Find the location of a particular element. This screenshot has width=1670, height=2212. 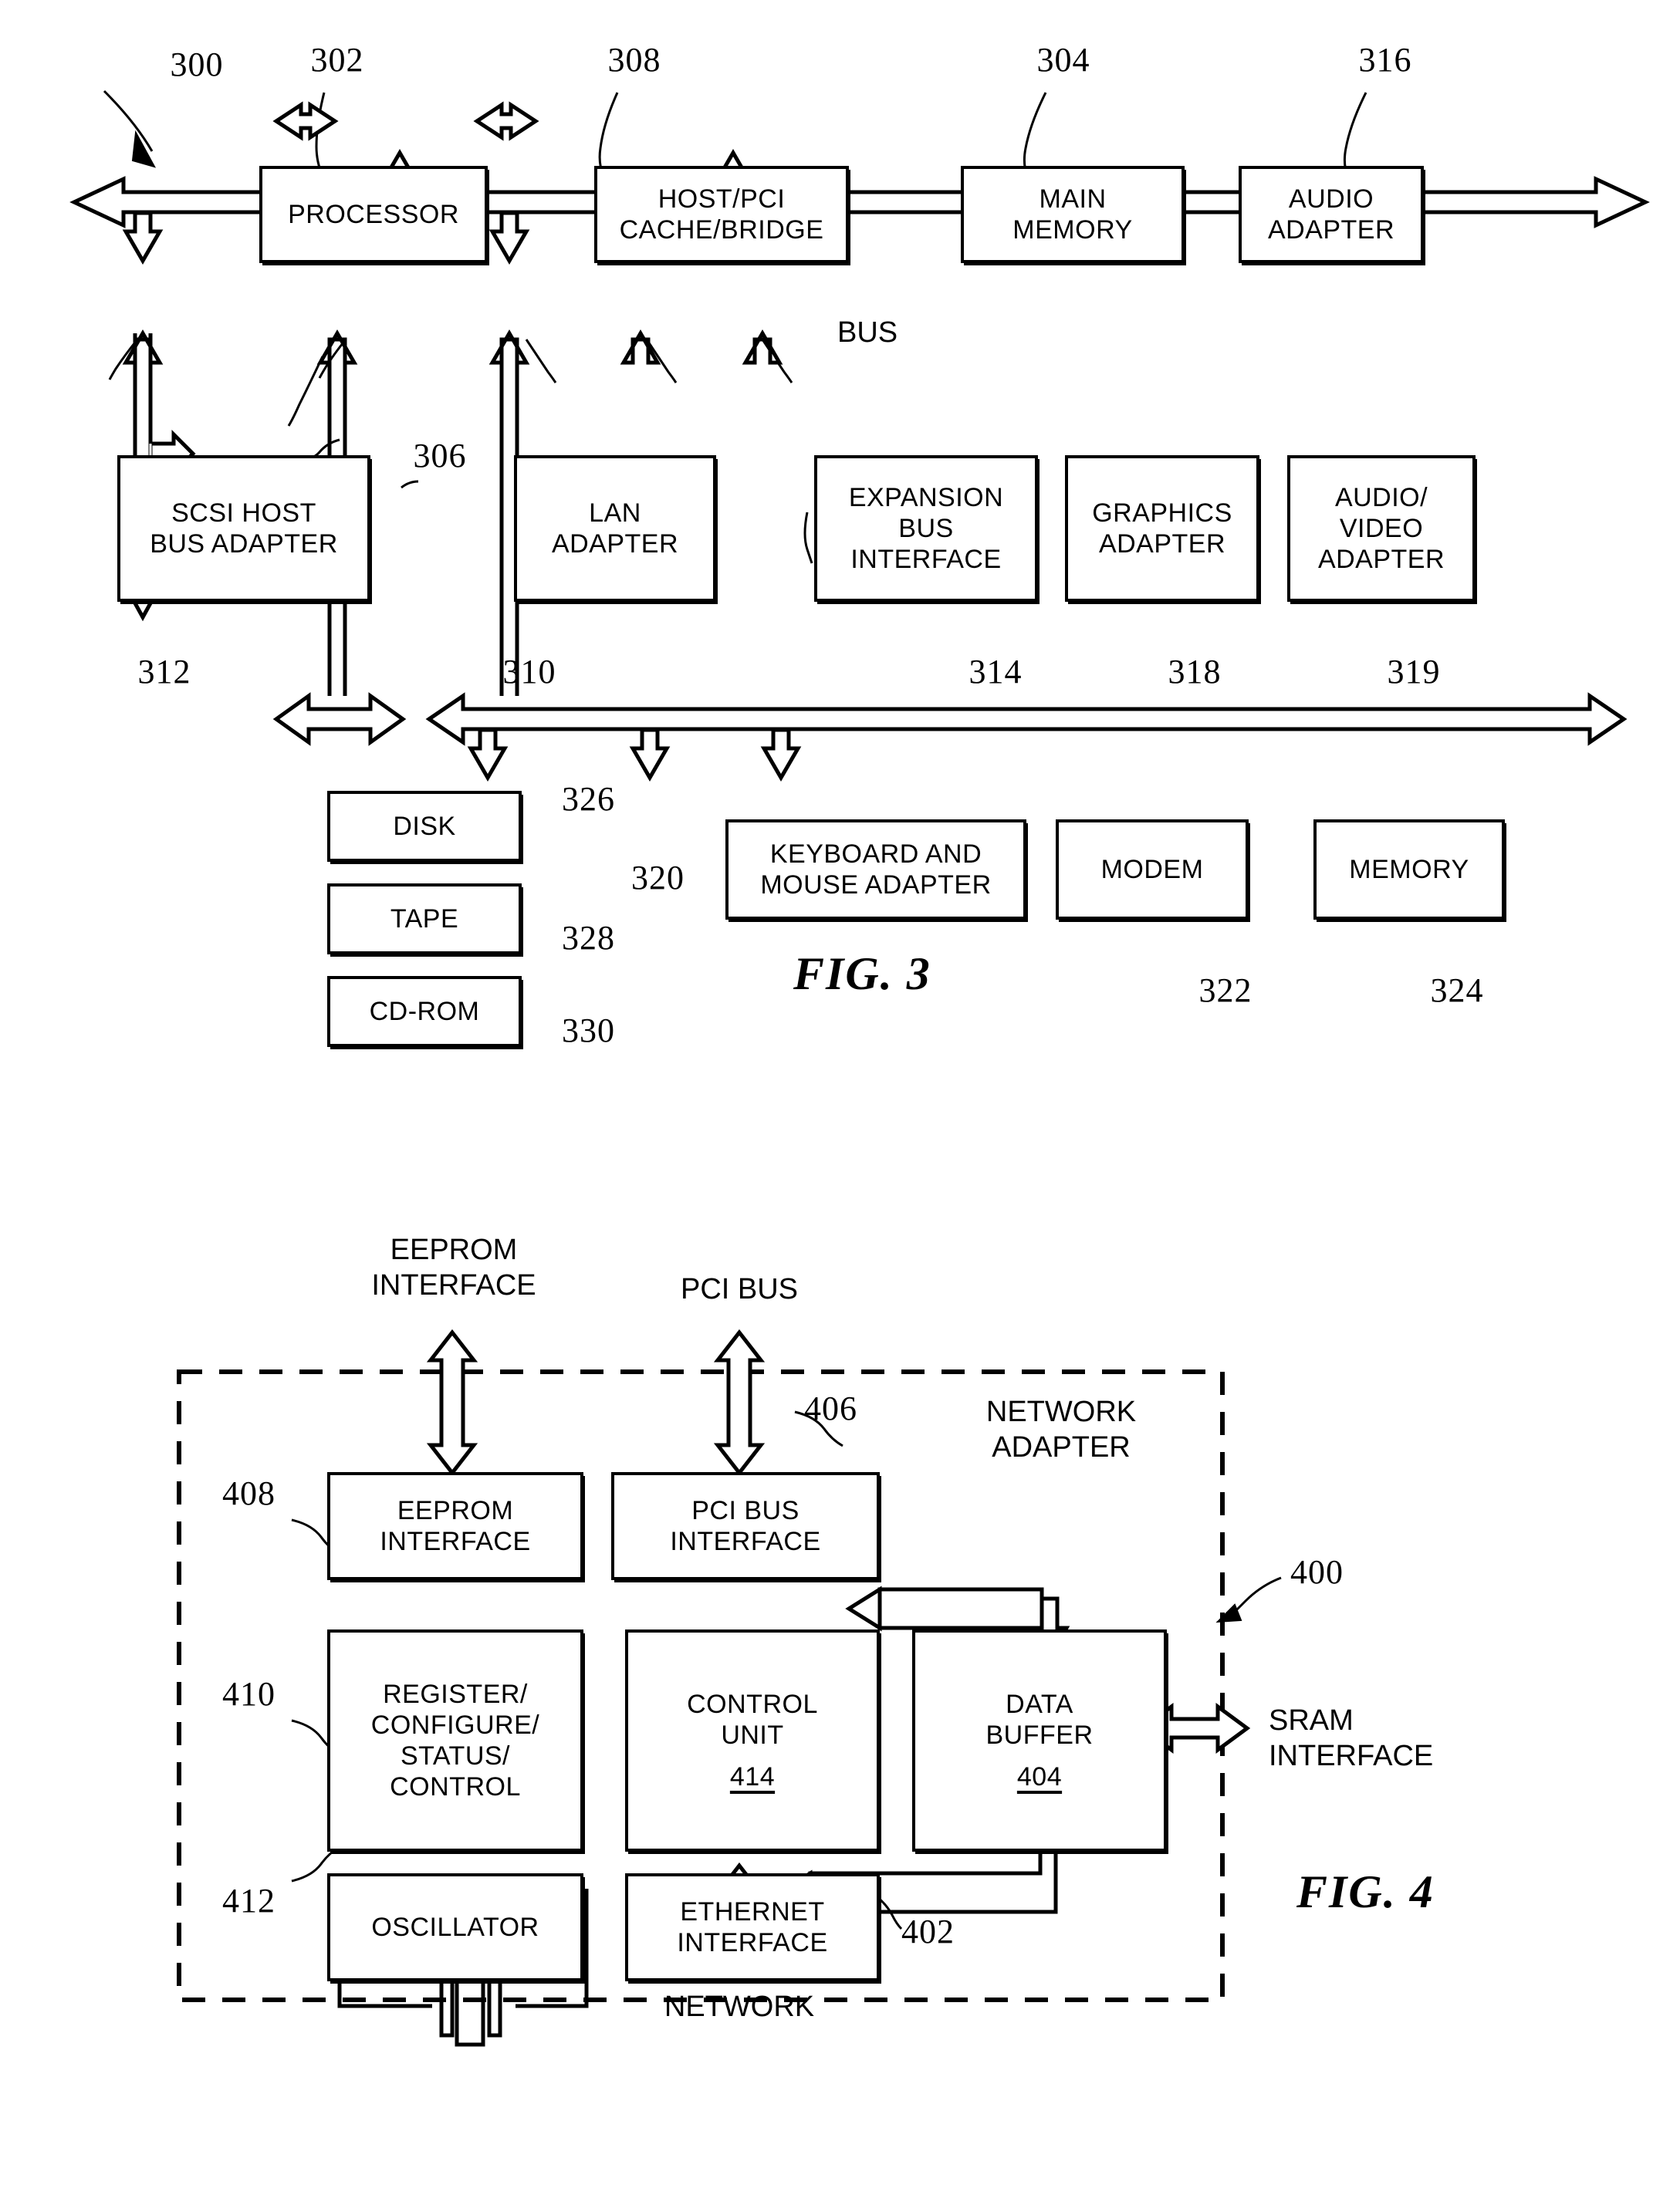

ref-306: 306 is located at coordinates (440, 455).